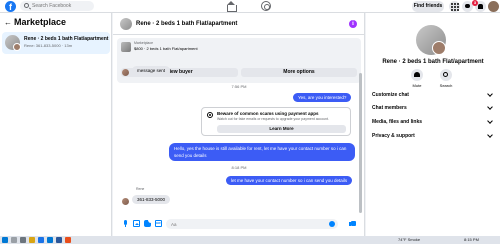 This screenshot has height=244, width=500. Describe the element at coordinates (417, 79) in the screenshot. I see `mute-button: Mute` at that location.